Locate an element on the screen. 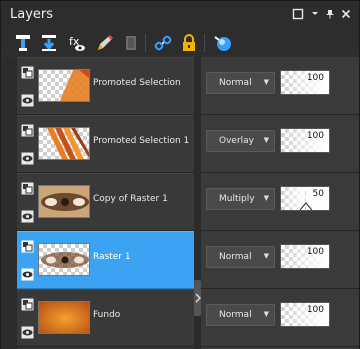  new-raster-layer-icon is located at coordinates (23, 43).